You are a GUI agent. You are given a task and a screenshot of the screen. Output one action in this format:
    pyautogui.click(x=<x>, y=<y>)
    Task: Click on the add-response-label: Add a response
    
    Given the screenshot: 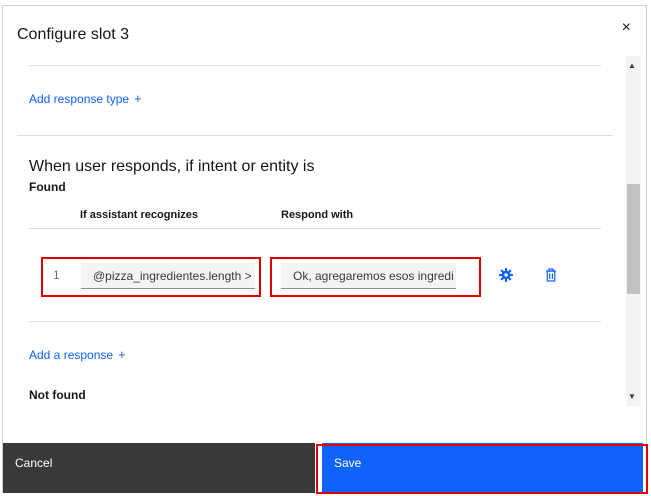 What is the action you would take?
    pyautogui.click(x=71, y=355)
    